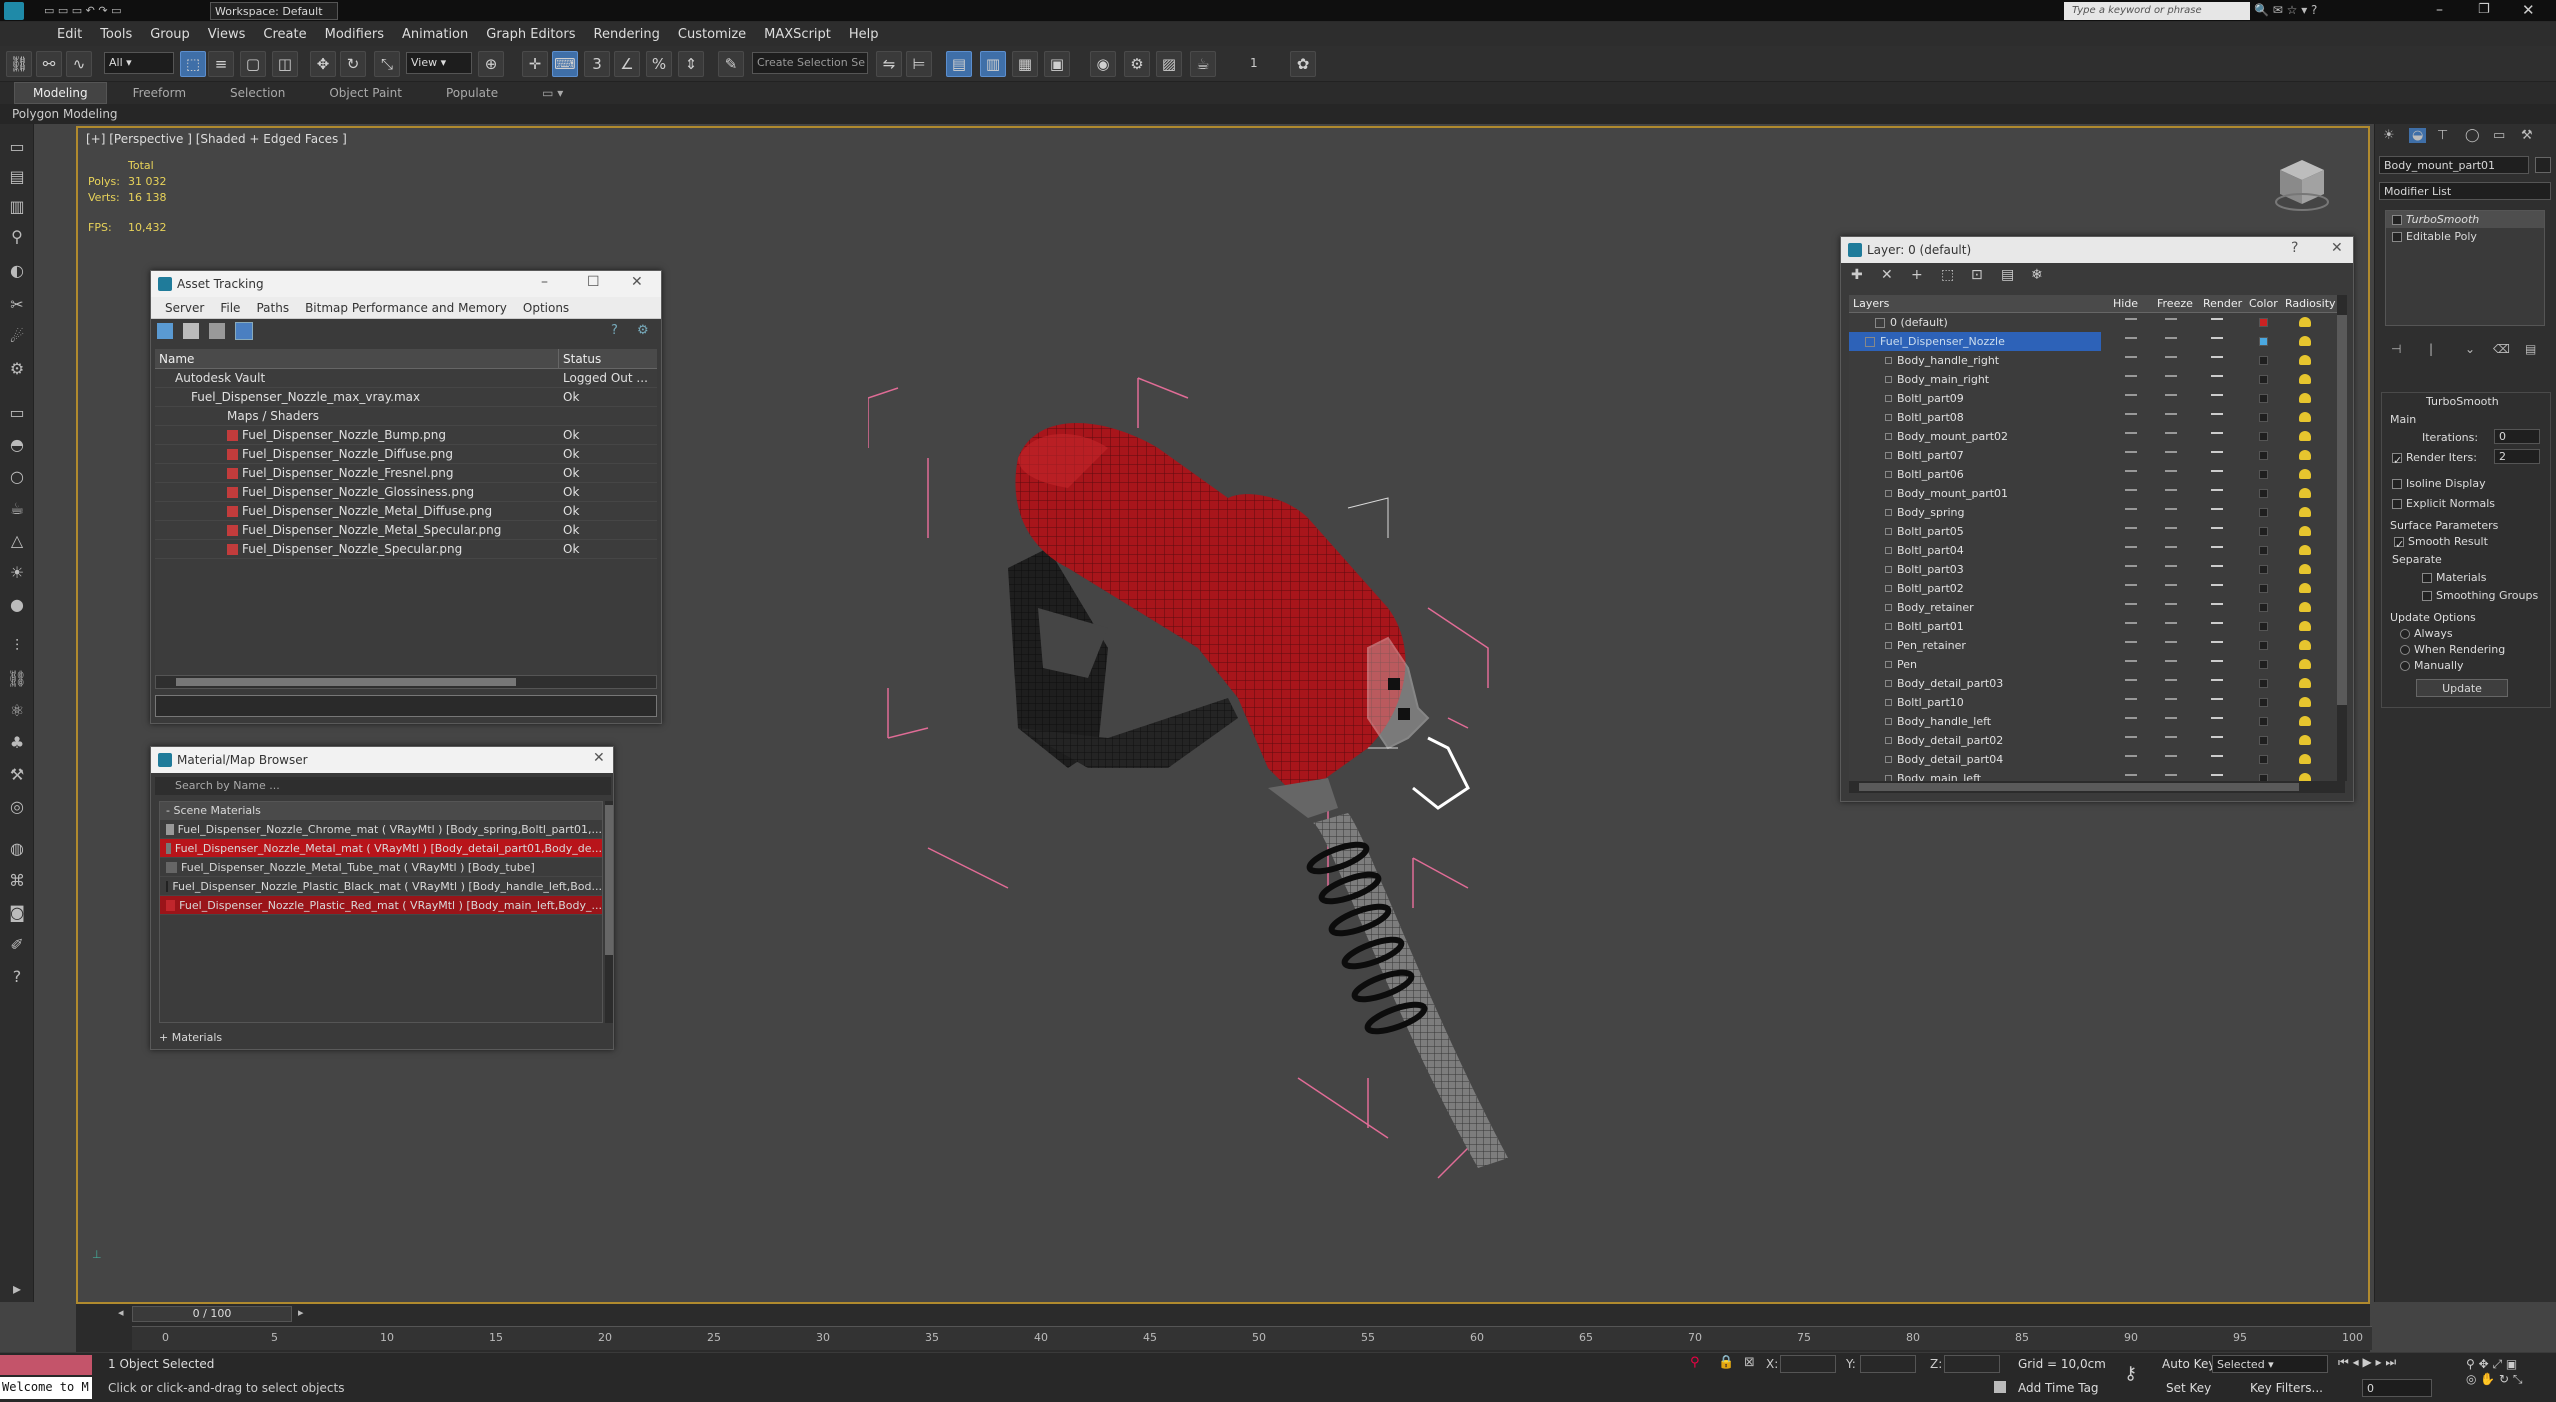 This screenshot has width=2556, height=1402. What do you see at coordinates (257, 93) in the screenshot?
I see `tab-selection: Selection` at bounding box center [257, 93].